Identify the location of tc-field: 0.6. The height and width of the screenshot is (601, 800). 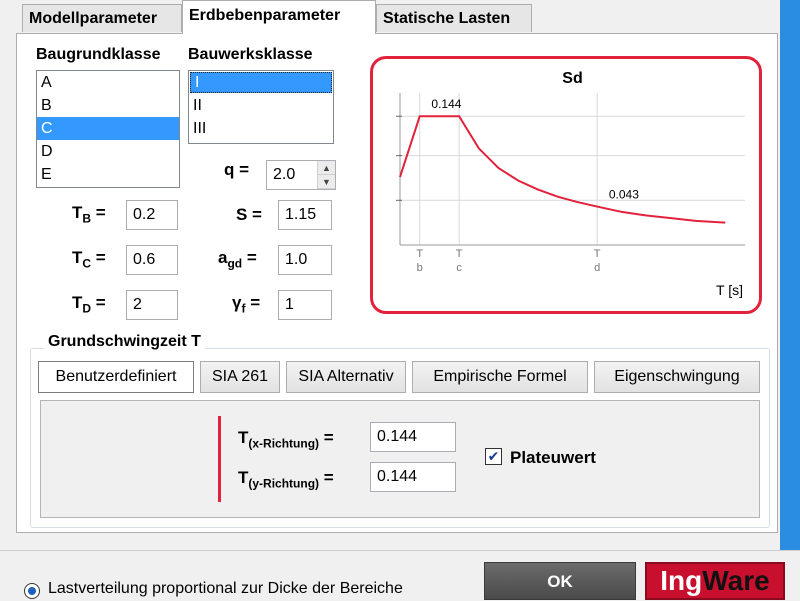
(152, 260).